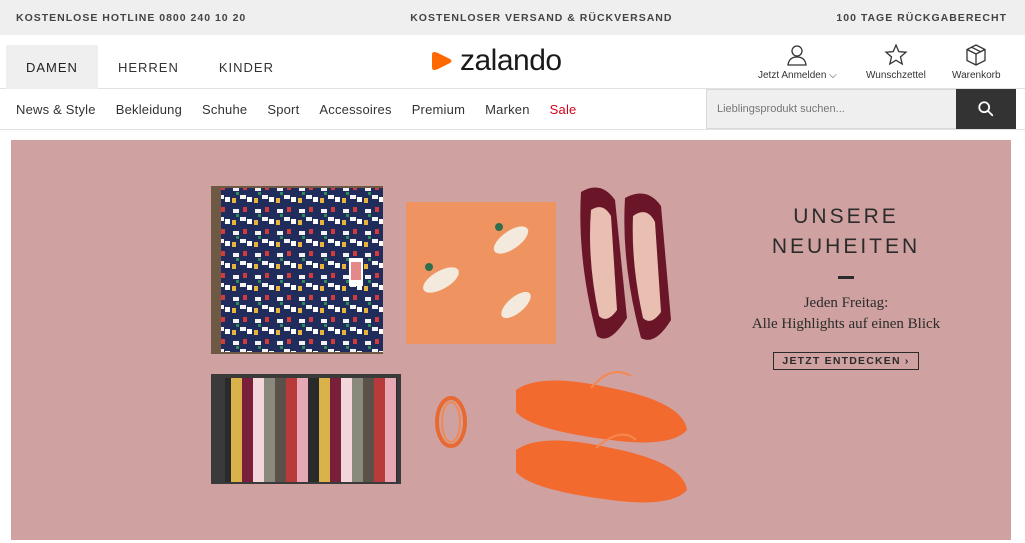 This screenshot has height=543, width=1025. Describe the element at coordinates (246, 67) in the screenshot. I see `tab-kinder: KINDER` at that location.